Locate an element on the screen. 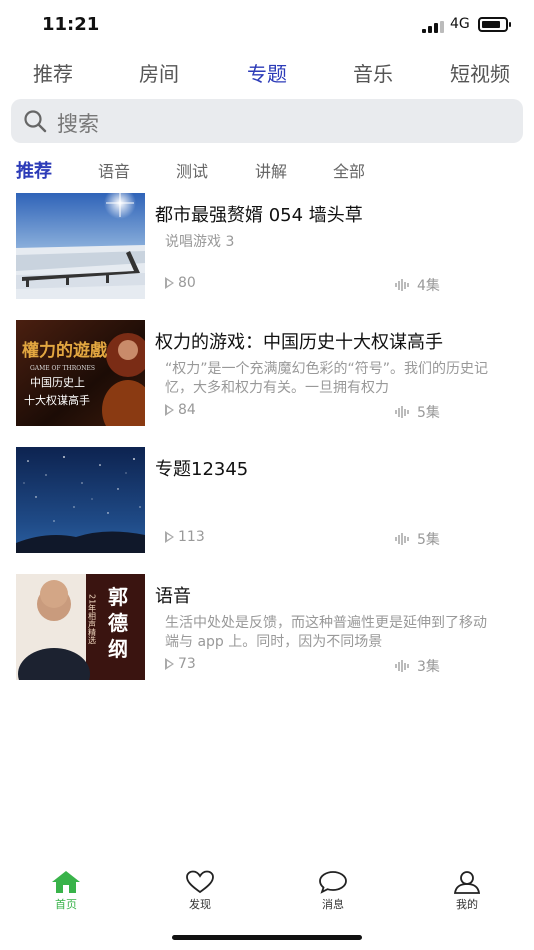 The image size is (534, 950). battery-icon is located at coordinates (494, 24).